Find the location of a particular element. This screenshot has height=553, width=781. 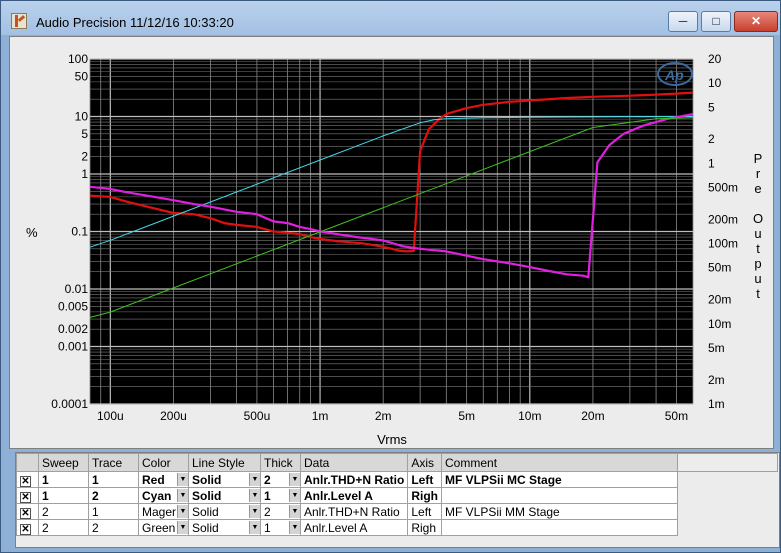

legend-value-trace: 2 is located at coordinates (95, 527).